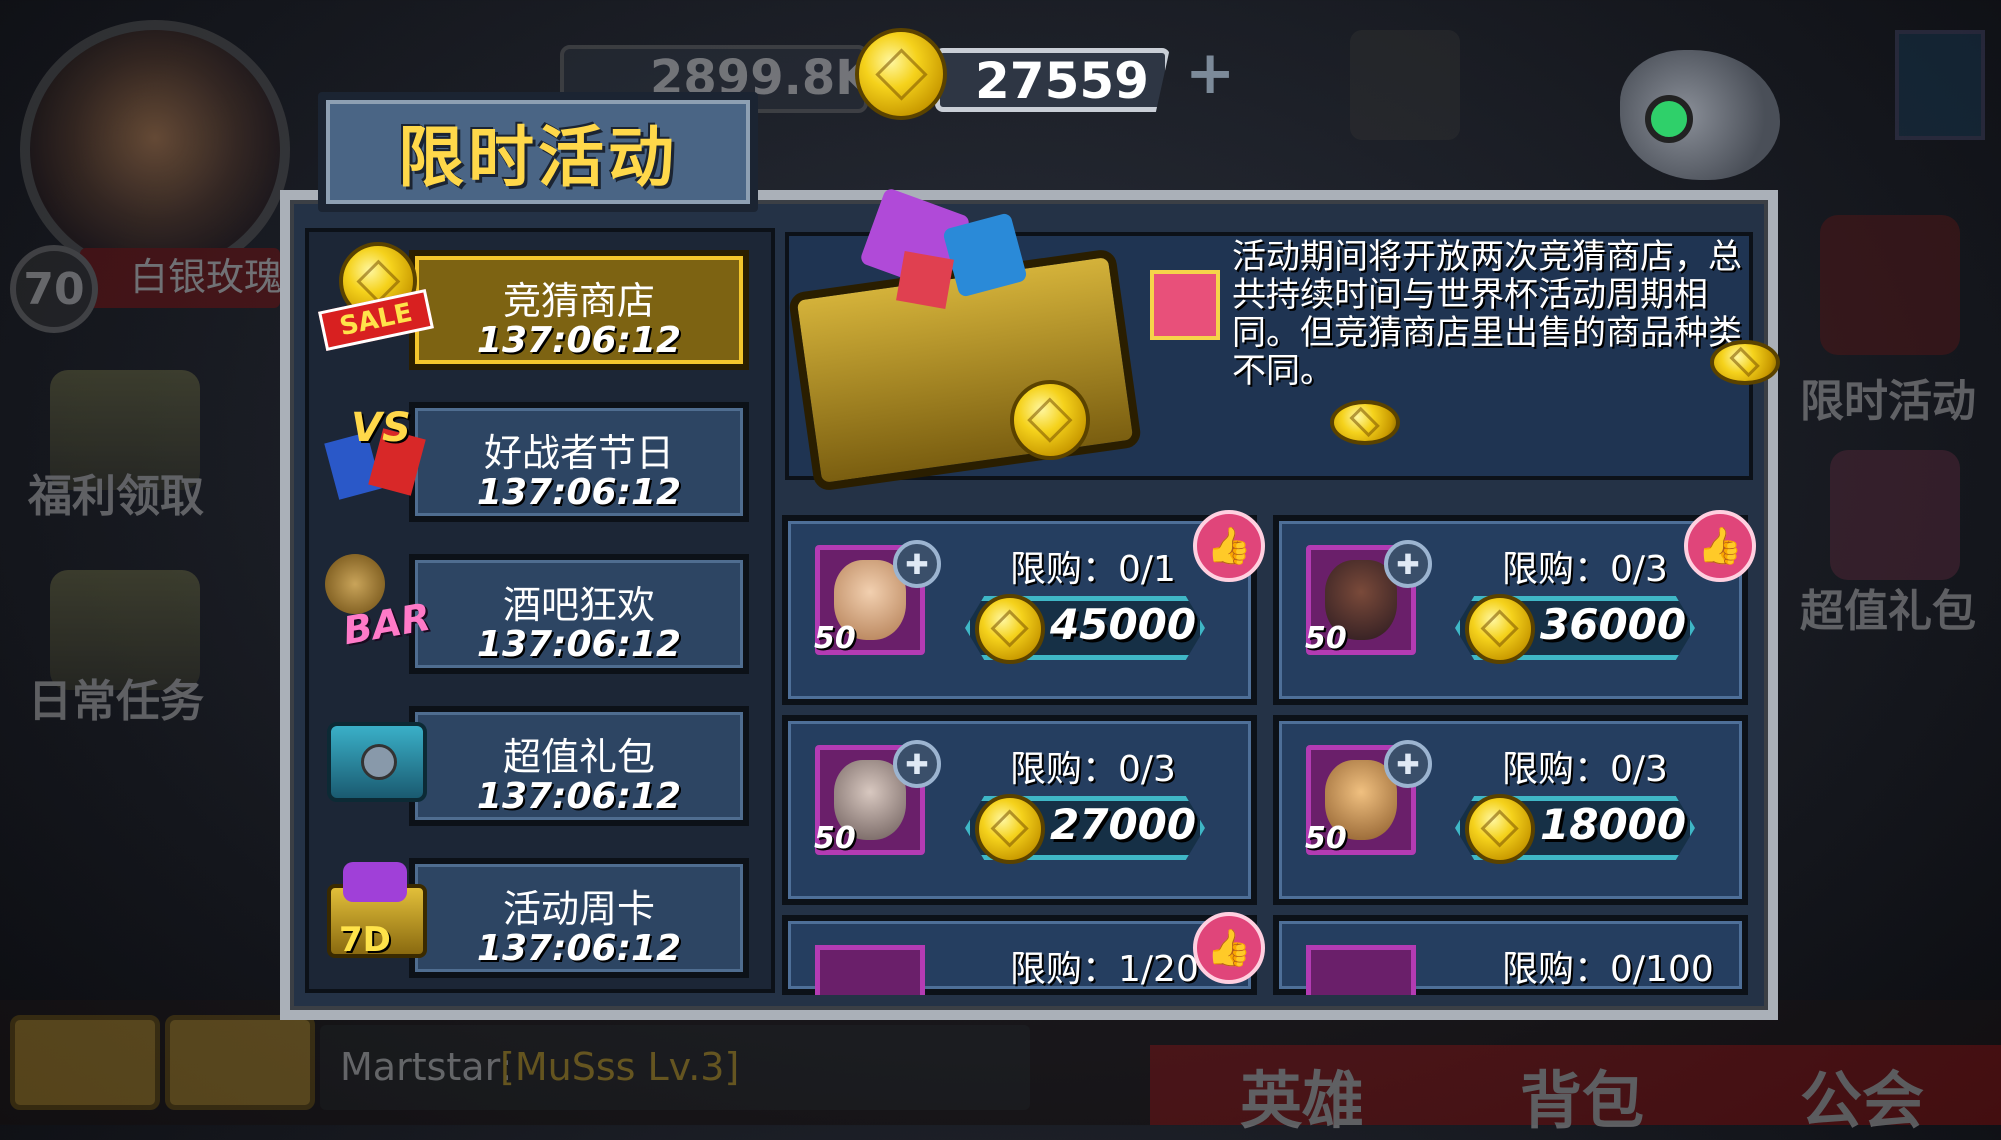 The height and width of the screenshot is (1140, 2001). I want to click on collapse-arrow-icon, so click(1940, 85).